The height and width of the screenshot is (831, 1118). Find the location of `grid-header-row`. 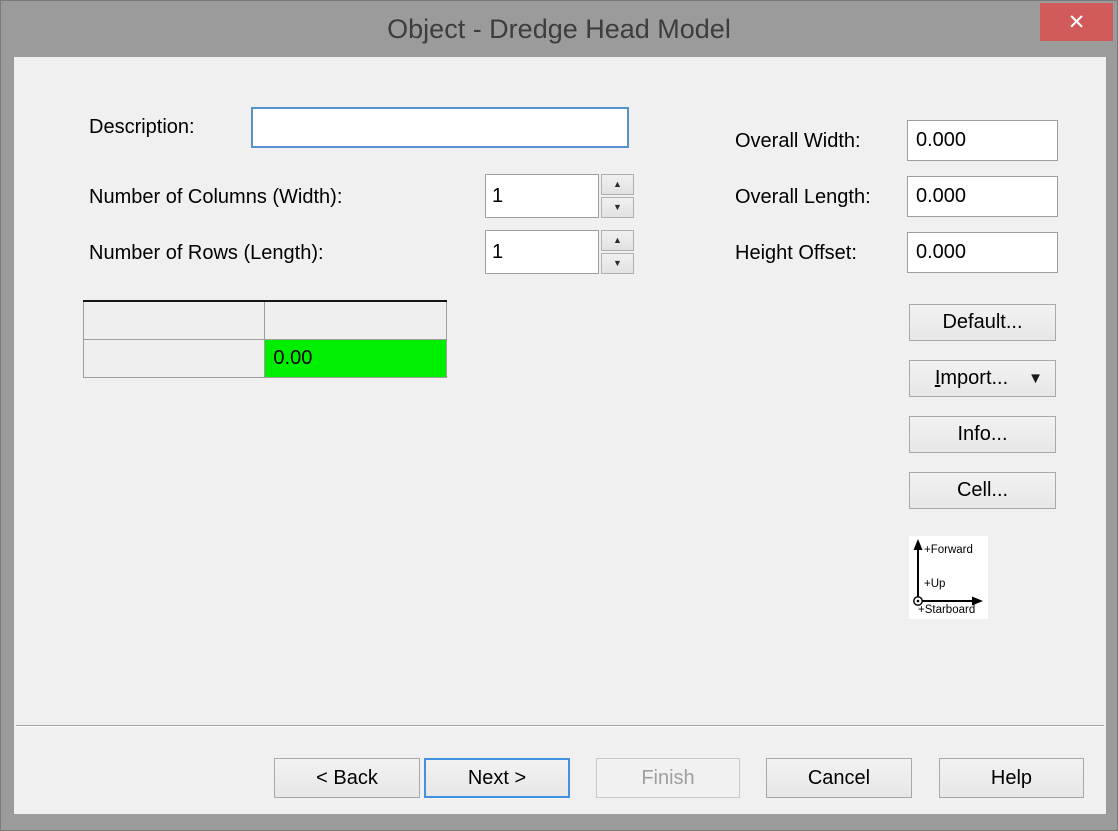

grid-header-row is located at coordinates (264, 320).